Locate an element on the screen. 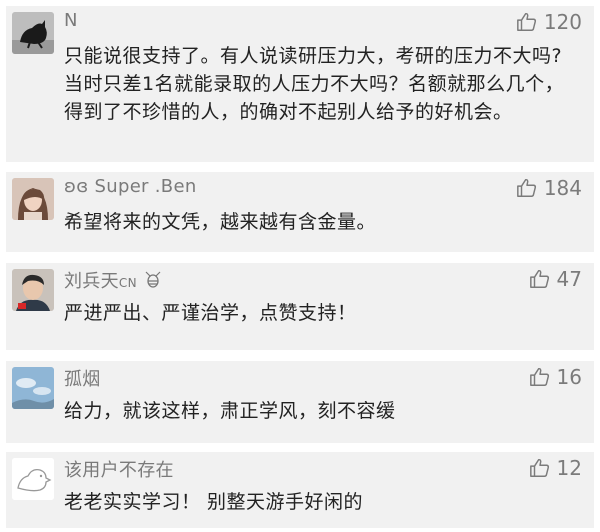 Image resolution: width=600 pixels, height=532 pixels. black-cat-avatar-icon is located at coordinates (33, 33).